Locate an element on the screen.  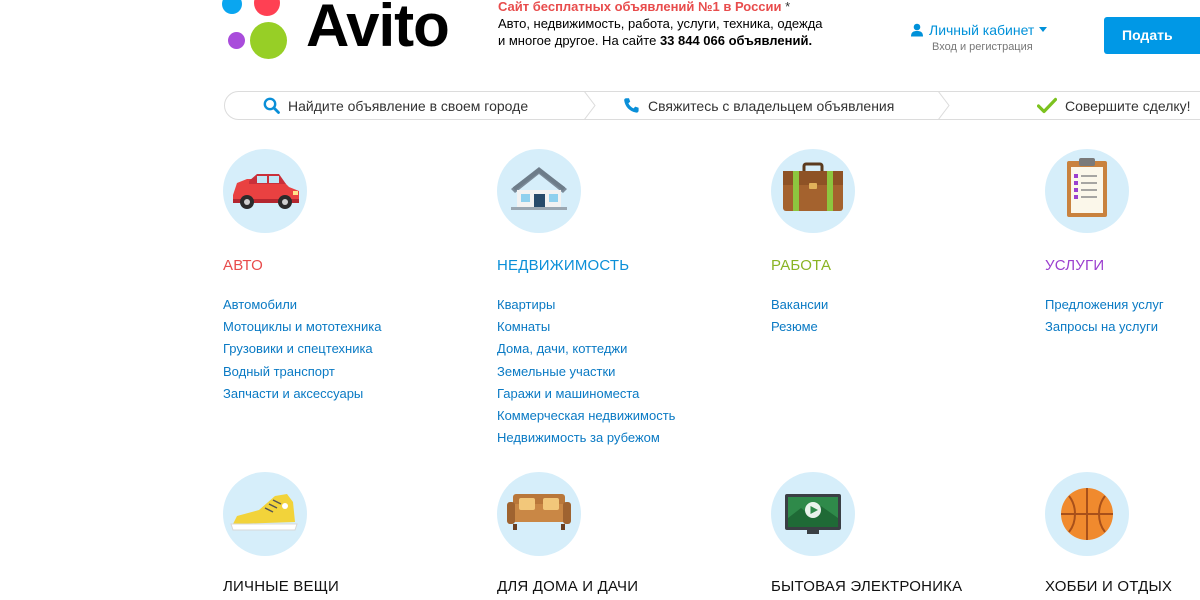
logo-dot-green is located at coordinates (268, 40).